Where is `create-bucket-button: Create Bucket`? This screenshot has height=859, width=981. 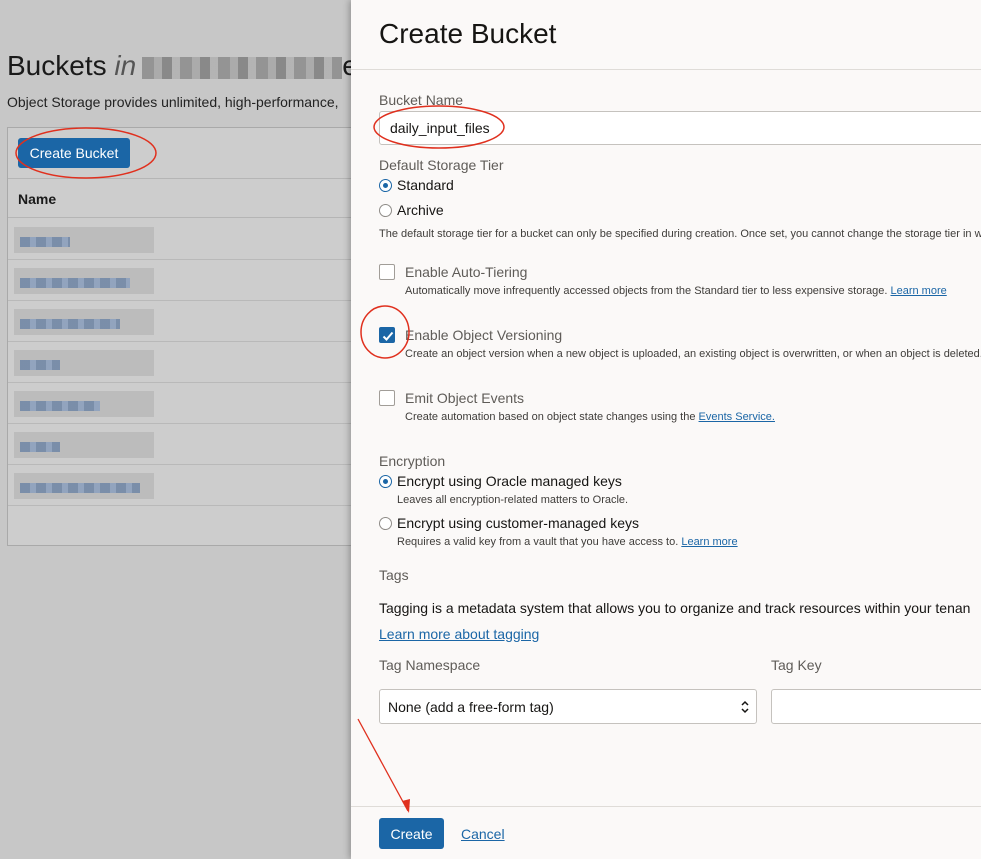
create-bucket-button: Create Bucket is located at coordinates (74, 153).